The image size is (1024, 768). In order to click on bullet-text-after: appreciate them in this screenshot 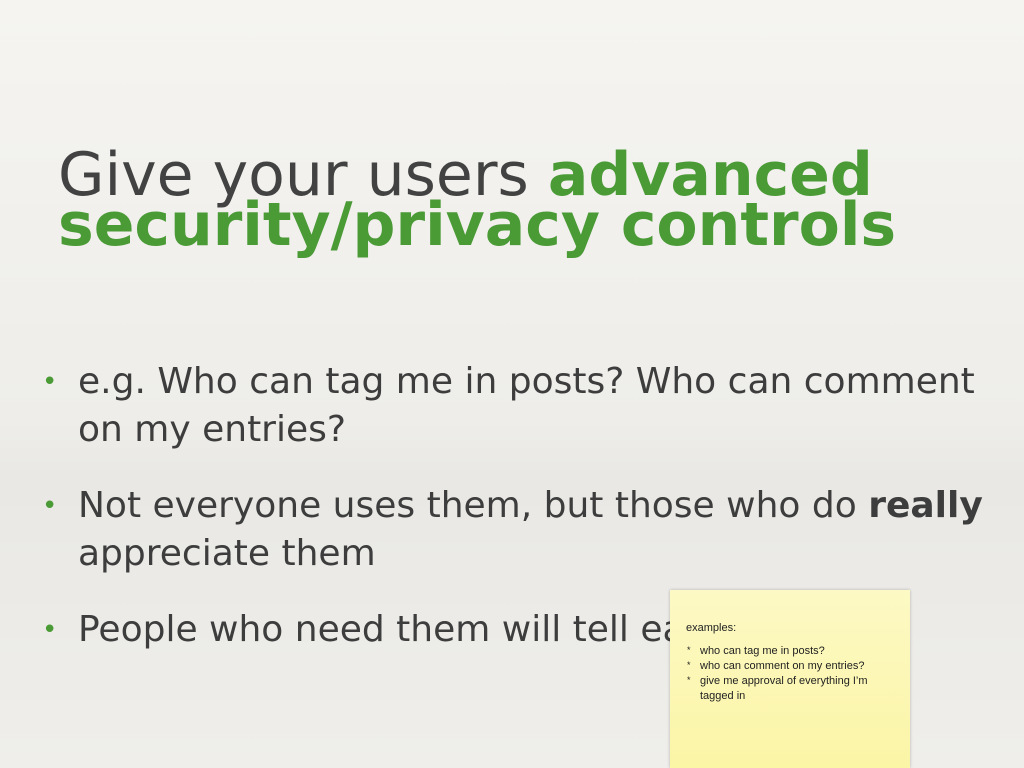, I will do `click(227, 553)`.